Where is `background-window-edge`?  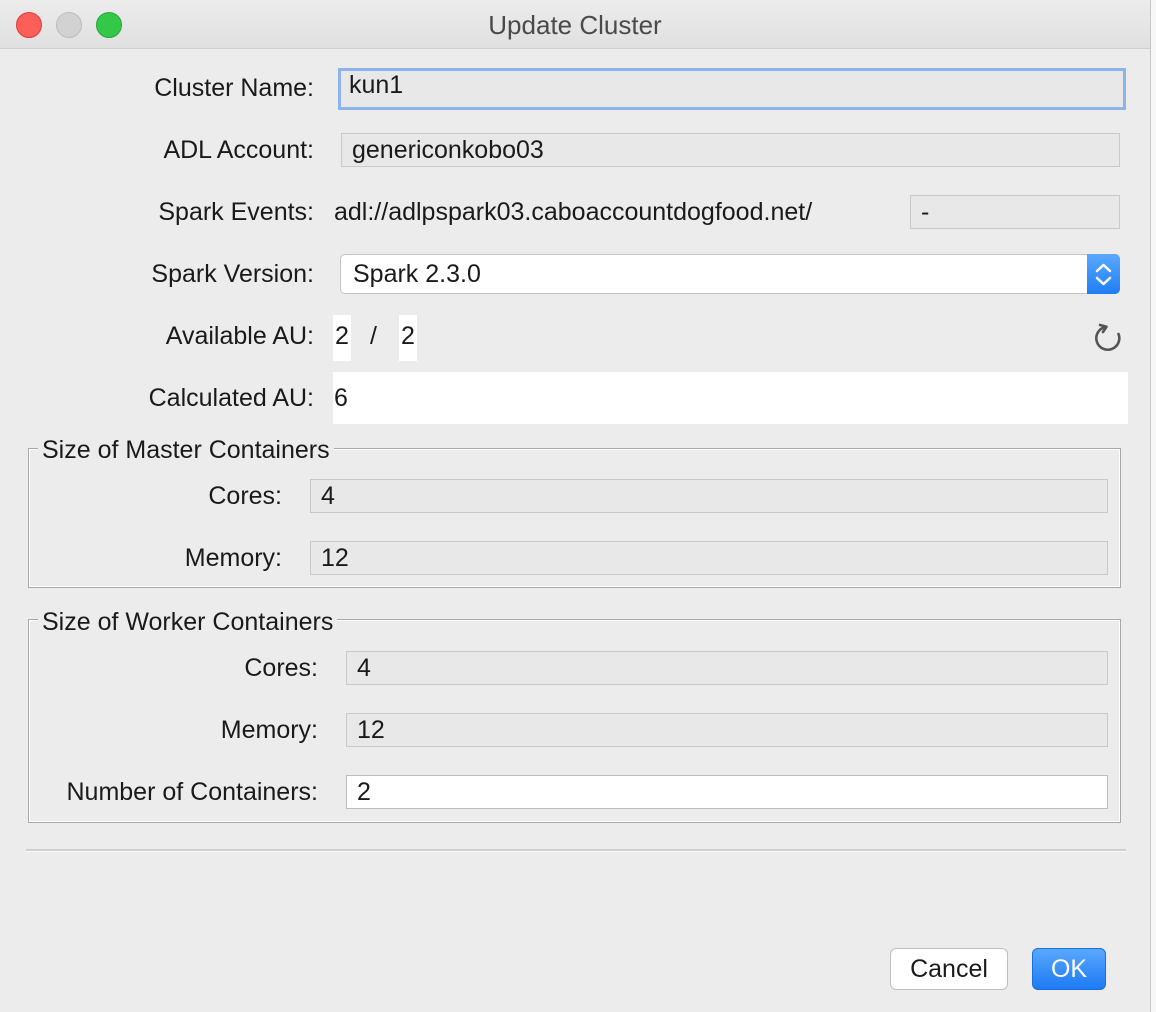 background-window-edge is located at coordinates (1153, 506).